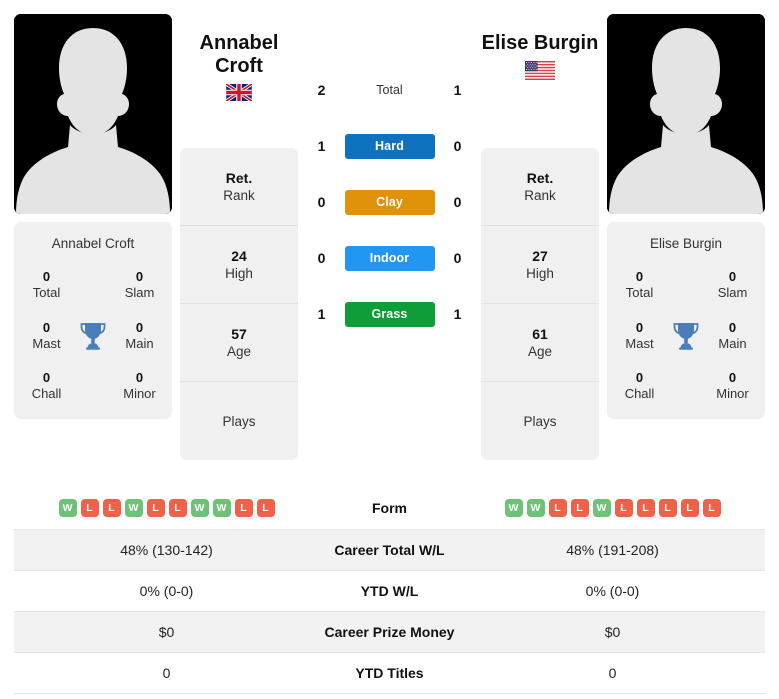 The height and width of the screenshot is (699, 779). What do you see at coordinates (389, 90) in the screenshot?
I see `h2h-total-label: Total` at bounding box center [389, 90].